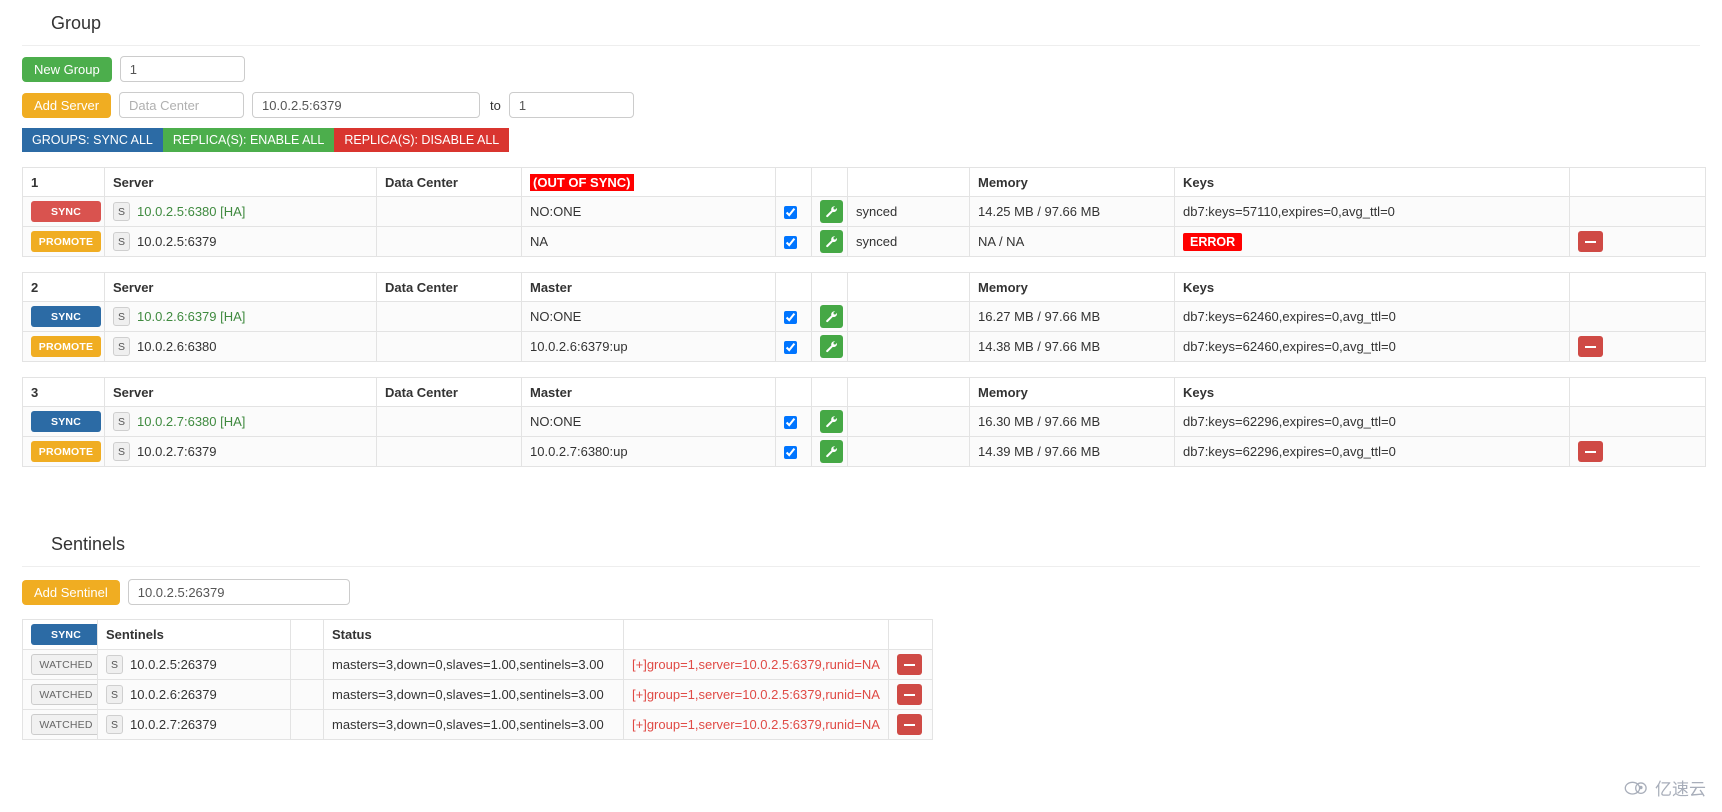  What do you see at coordinates (248, 140) in the screenshot?
I see `bulk-action-button-1: REPLICA(S): ENABLE ALL` at bounding box center [248, 140].